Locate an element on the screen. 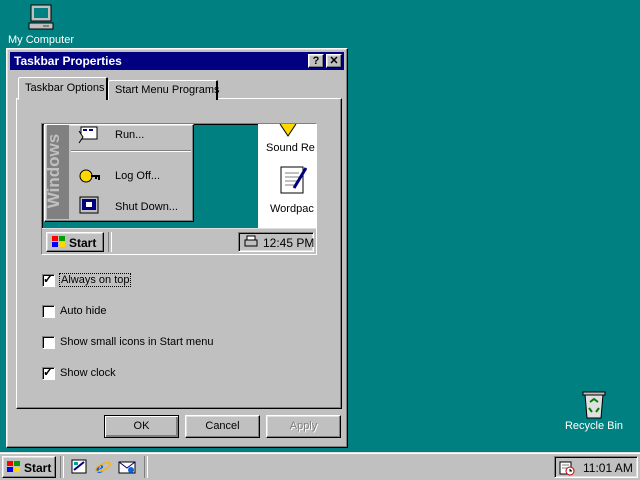 The width and height of the screenshot is (640, 480). option-label: Auto hide is located at coordinates (83, 311).